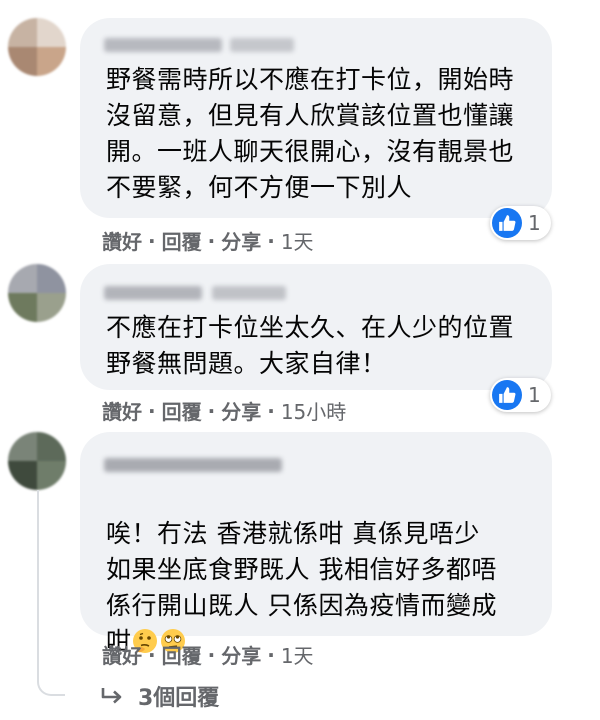  I want to click on reply-arrow-icon, so click(111, 696).